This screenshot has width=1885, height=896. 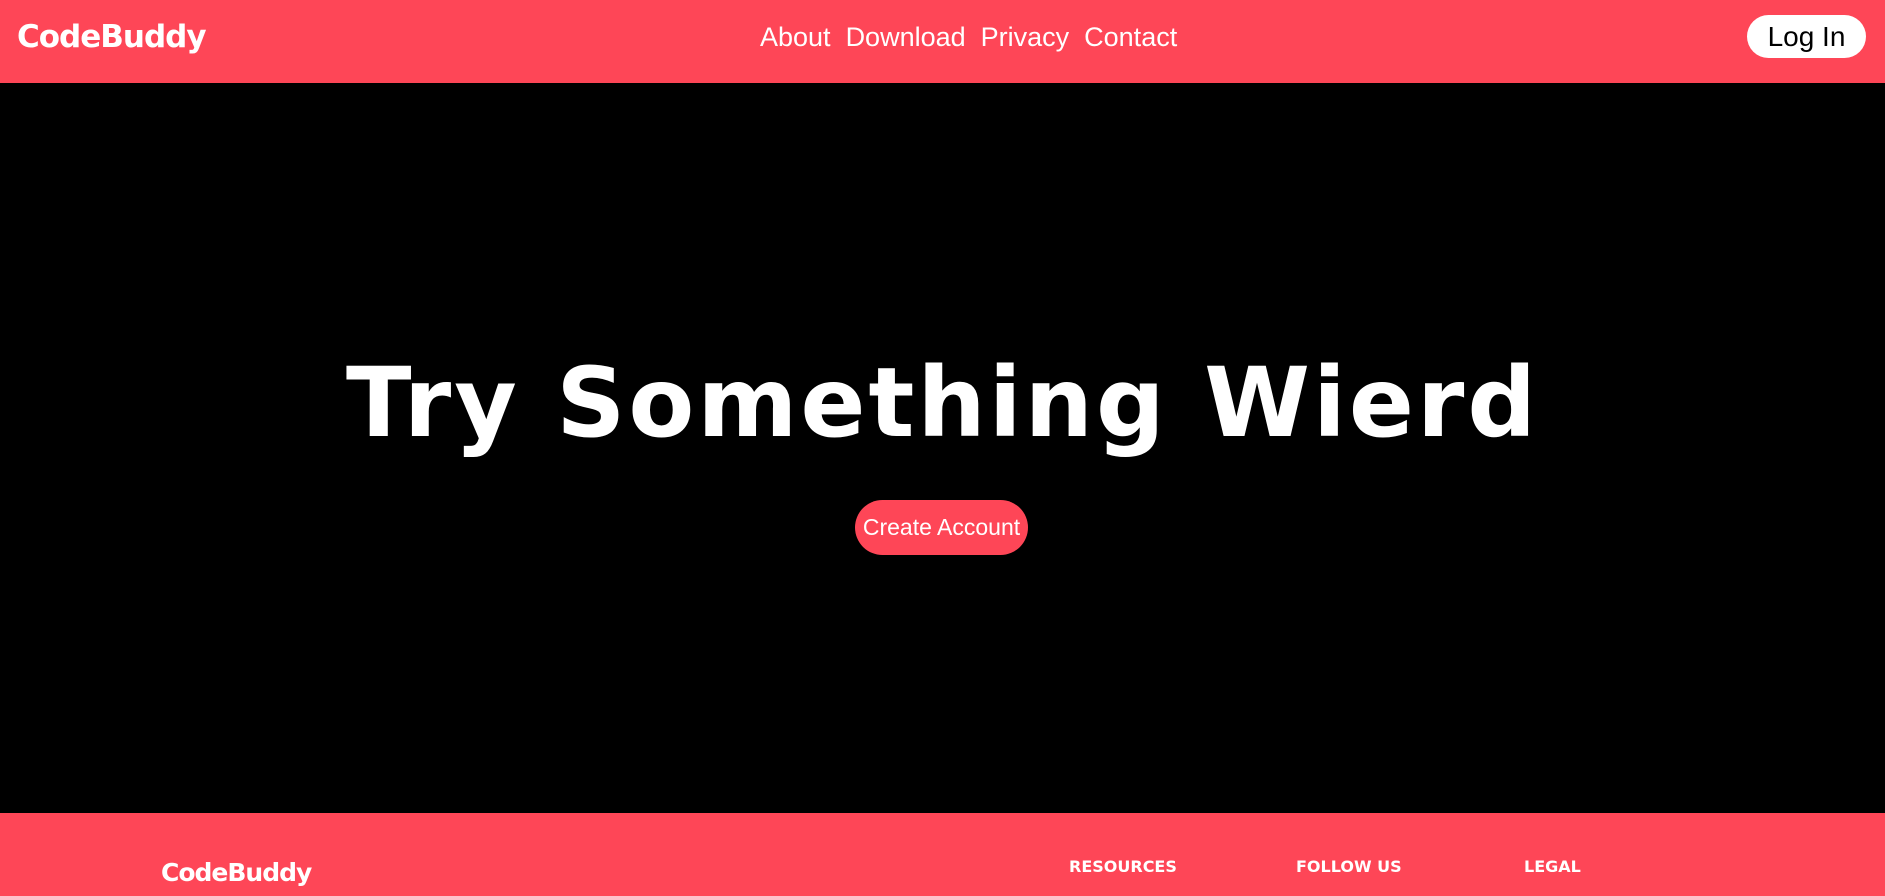 I want to click on hero-title: Try Something Wierd, so click(x=942, y=403).